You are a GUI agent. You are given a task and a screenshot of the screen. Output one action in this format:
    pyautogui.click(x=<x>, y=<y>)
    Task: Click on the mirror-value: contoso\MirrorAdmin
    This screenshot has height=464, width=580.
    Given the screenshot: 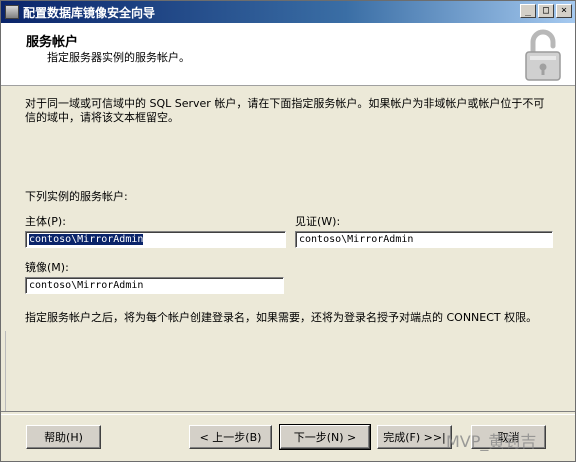 What is the action you would take?
    pyautogui.click(x=86, y=285)
    